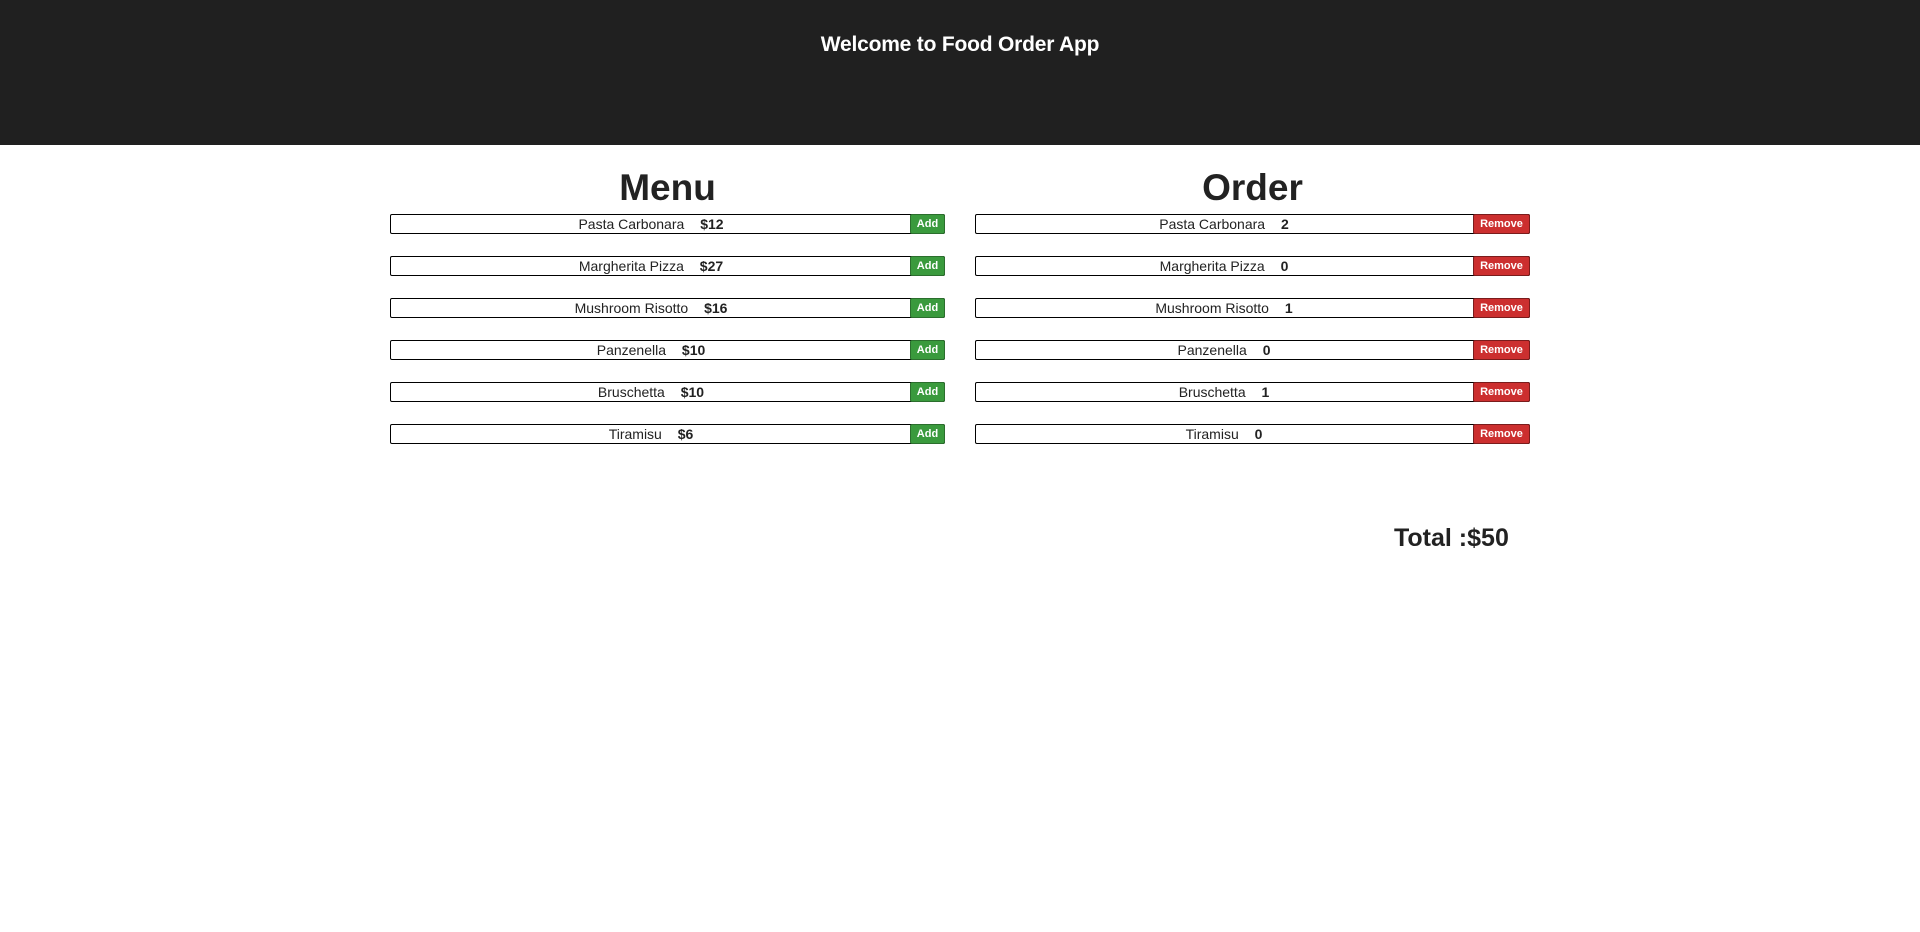  Describe the element at coordinates (667, 350) in the screenshot. I see `menu-item: Panzenella $10 Add` at that location.